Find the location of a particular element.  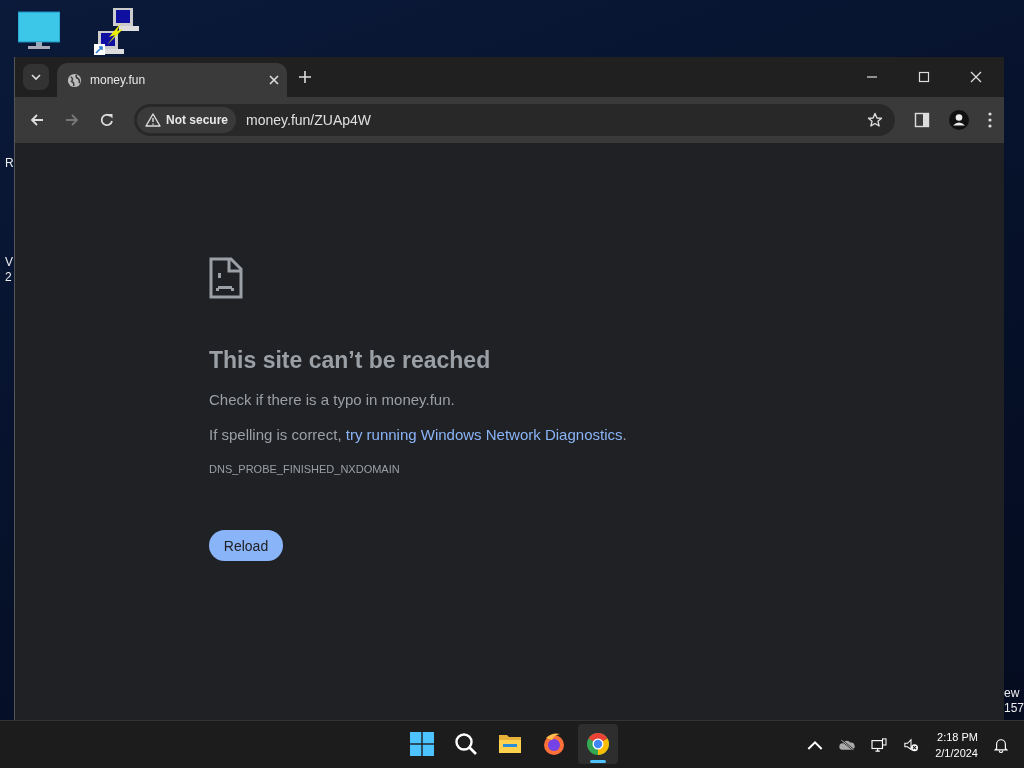

tab-title: money.fun is located at coordinates (118, 80).